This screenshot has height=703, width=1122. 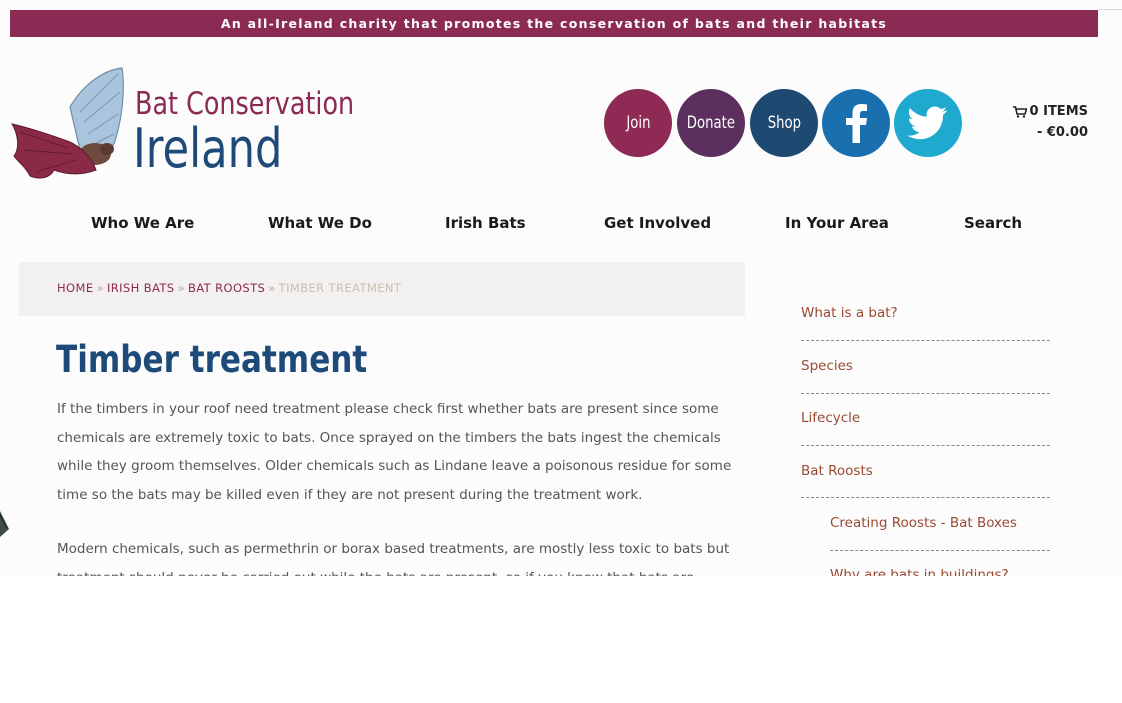 I want to click on sidebar-item-bat-roosts: Bat Roosts, so click(x=837, y=471).